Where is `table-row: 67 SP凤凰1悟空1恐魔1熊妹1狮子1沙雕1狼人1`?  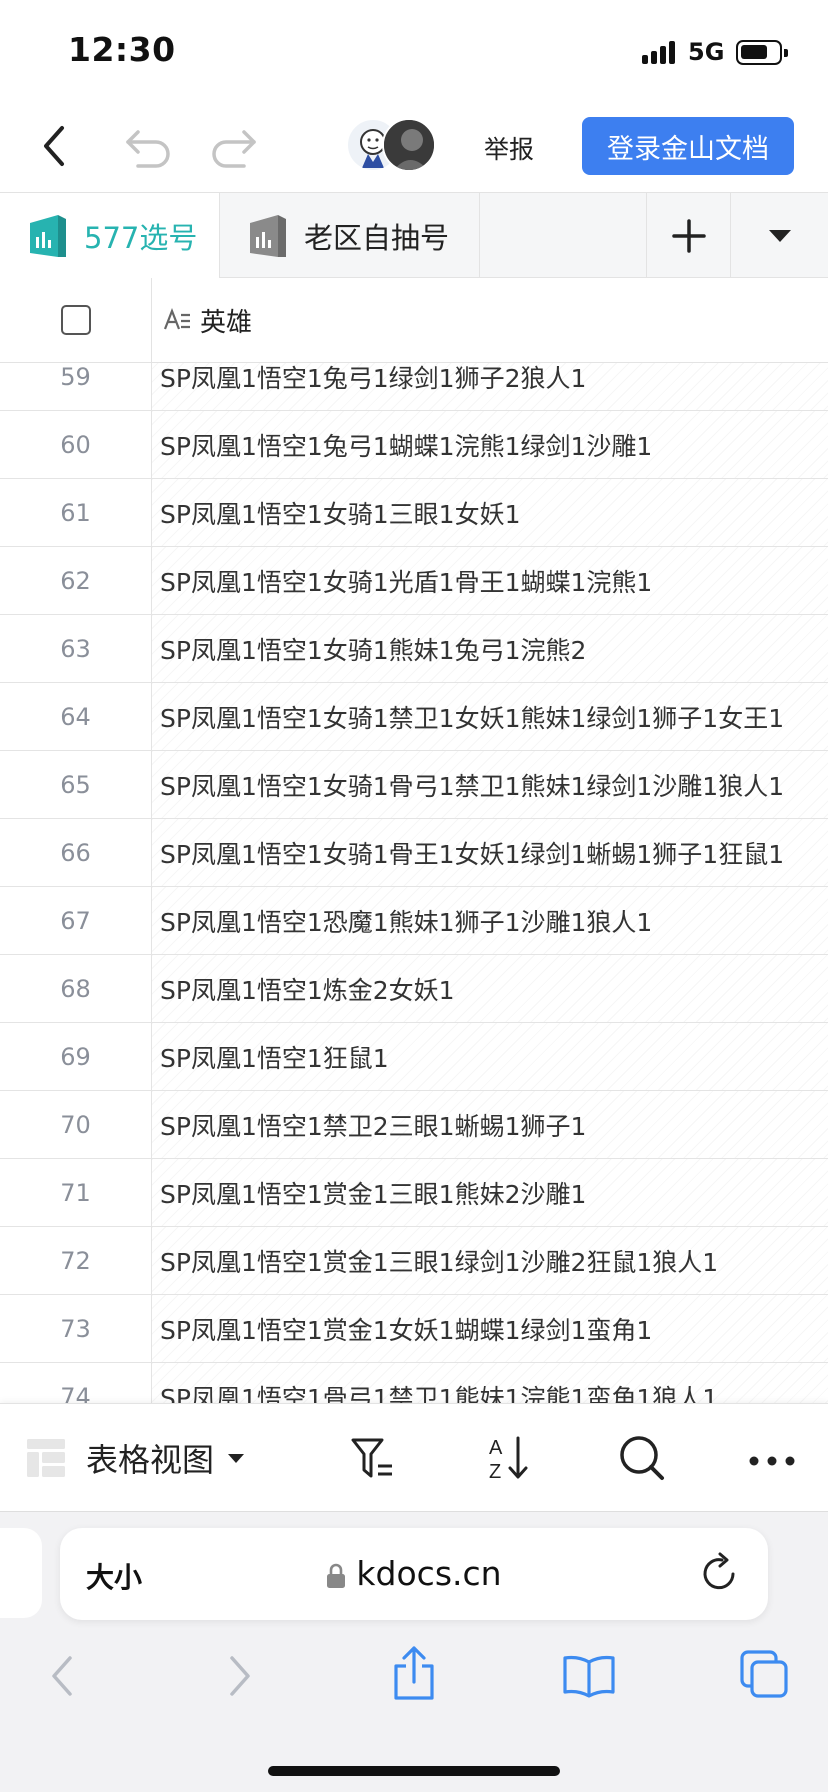 table-row: 67 SP凤凰1悟空1恐魔1熊妹1狮子1沙雕1狼人1 is located at coordinates (414, 921).